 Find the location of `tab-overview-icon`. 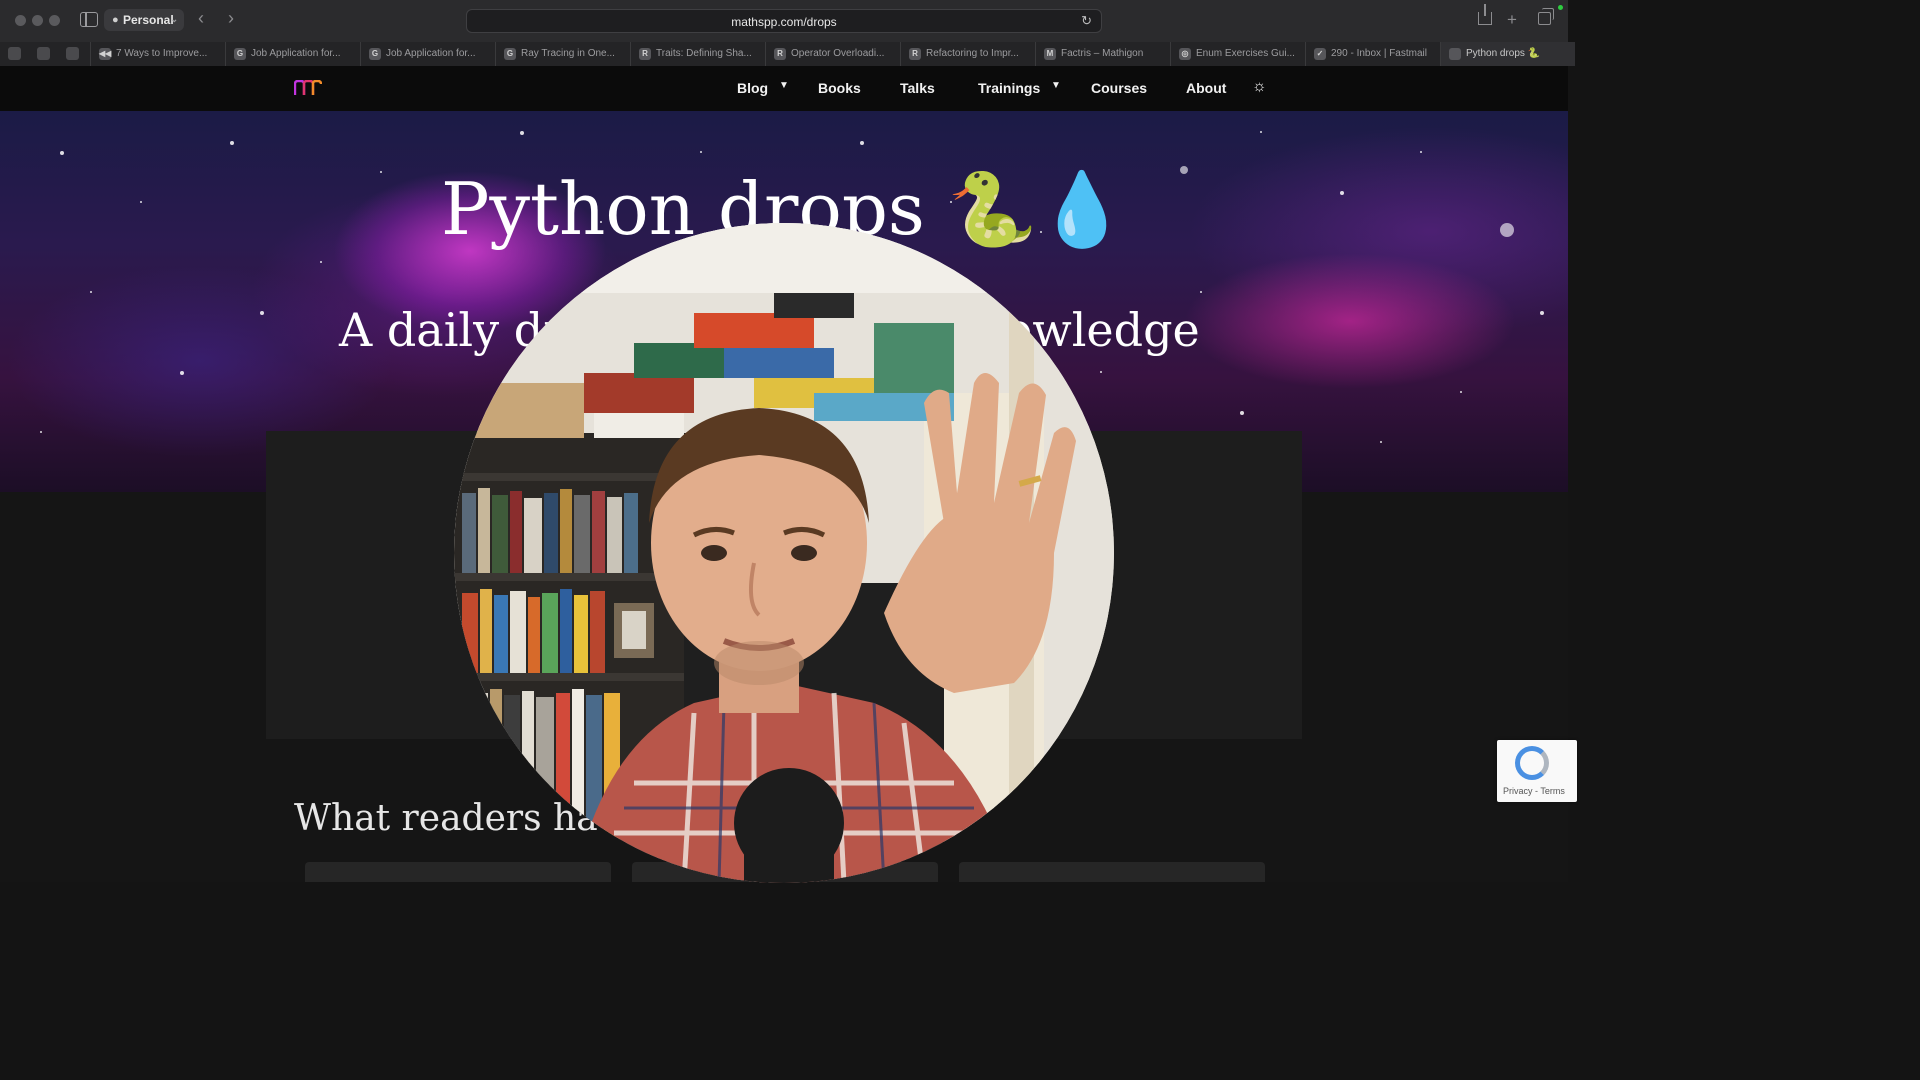

tab-overview-icon is located at coordinates (1546, 16).